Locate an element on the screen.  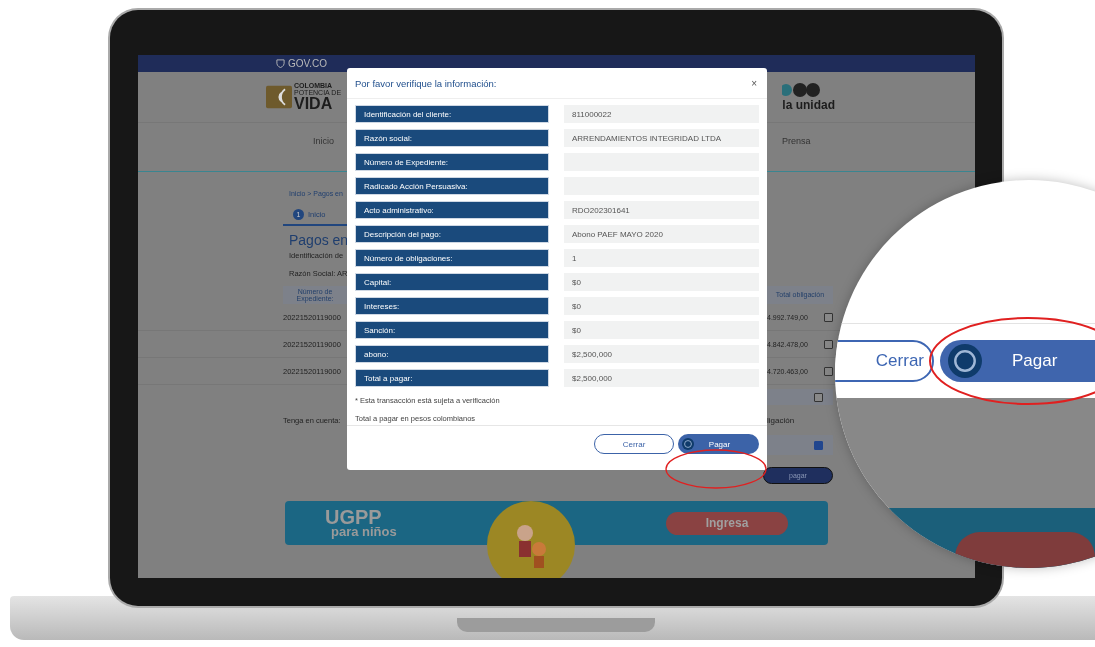
field-value: RDO202301641 is located at coordinates (661, 210).